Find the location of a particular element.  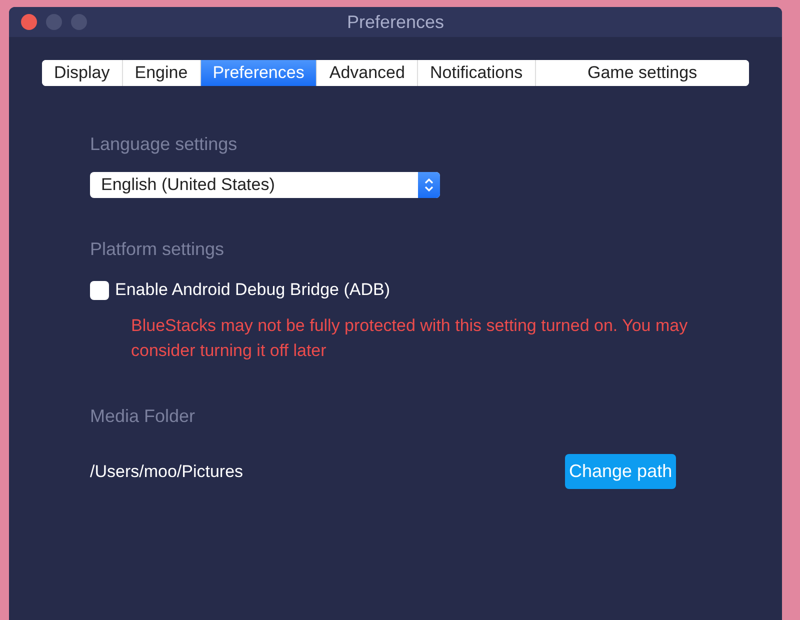

tab: Display is located at coordinates (82, 73).